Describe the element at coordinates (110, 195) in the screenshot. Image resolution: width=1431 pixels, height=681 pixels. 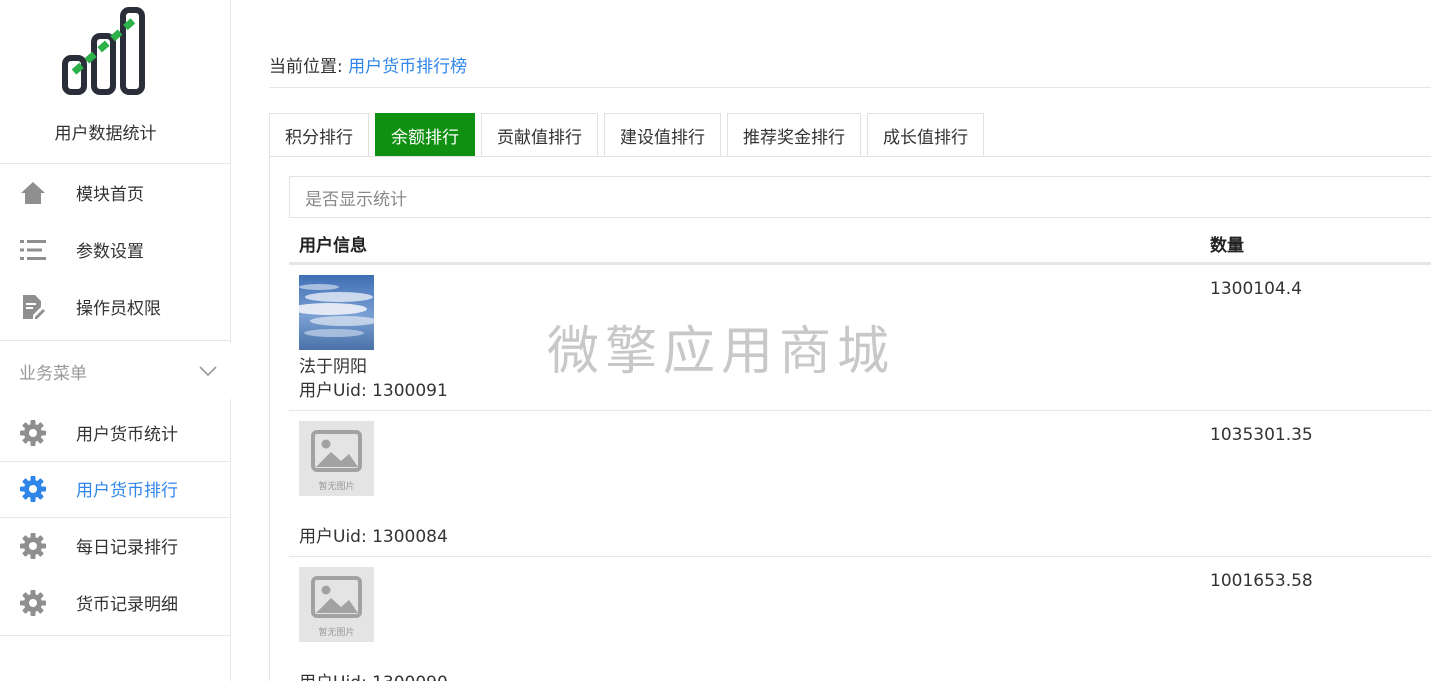
I see `sidebar-item-label: 模块首页` at that location.